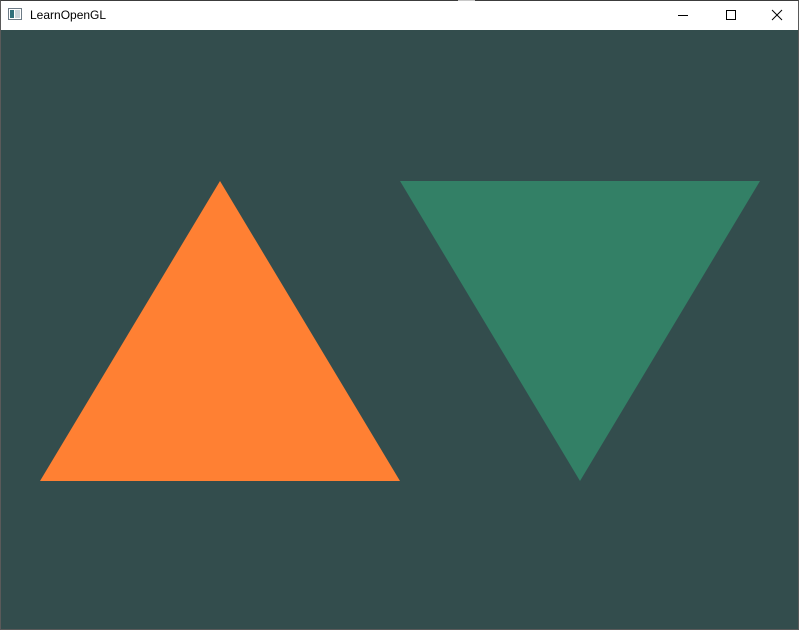 This screenshot has height=630, width=799. I want to click on maximize-button, so click(729, 15).